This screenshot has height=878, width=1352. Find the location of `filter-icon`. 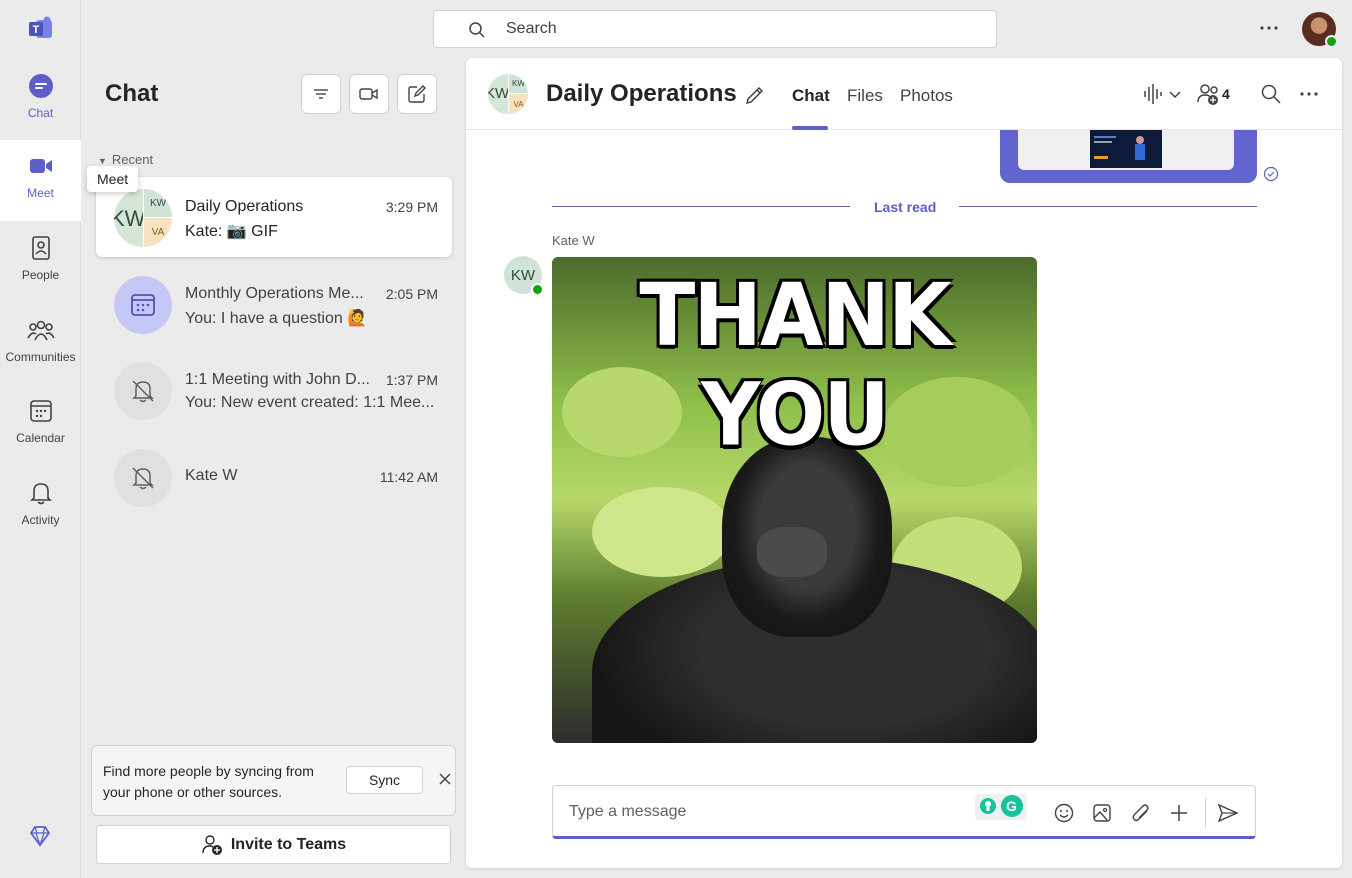

filter-icon is located at coordinates (321, 94).